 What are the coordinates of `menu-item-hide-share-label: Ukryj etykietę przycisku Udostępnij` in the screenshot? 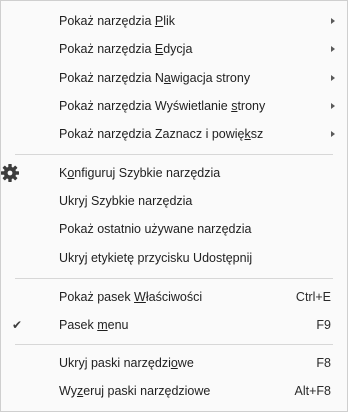 It's located at (174, 258).